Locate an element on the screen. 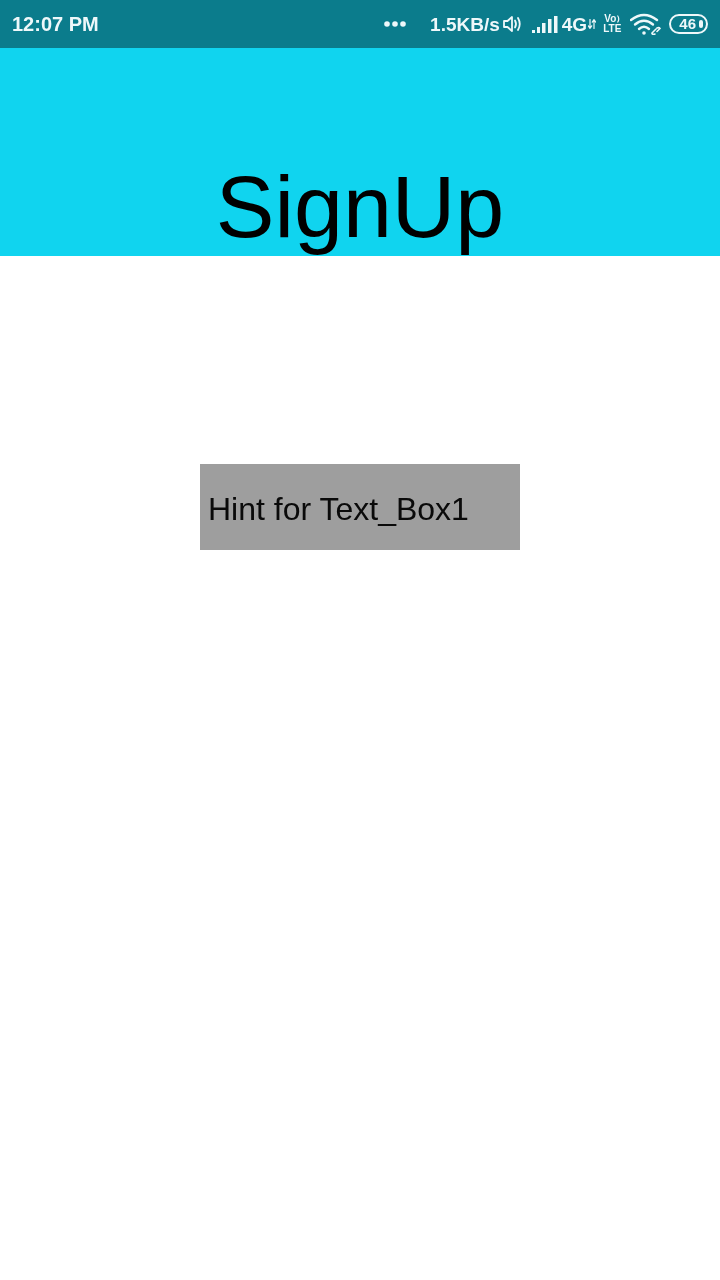 The image size is (720, 1280). network-type: 4G is located at coordinates (574, 24).